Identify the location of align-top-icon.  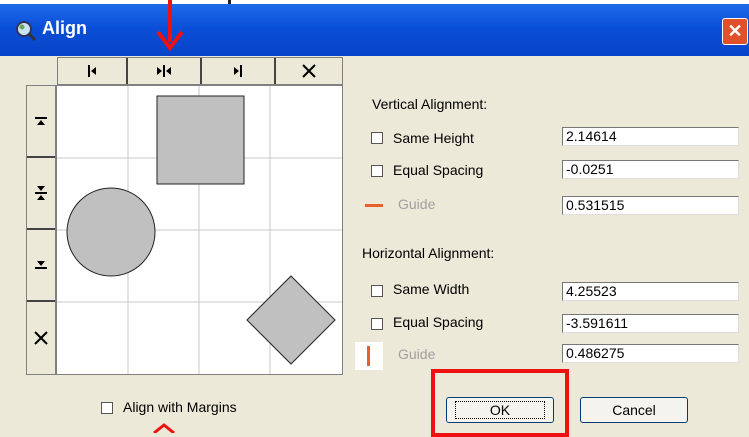
(41, 121).